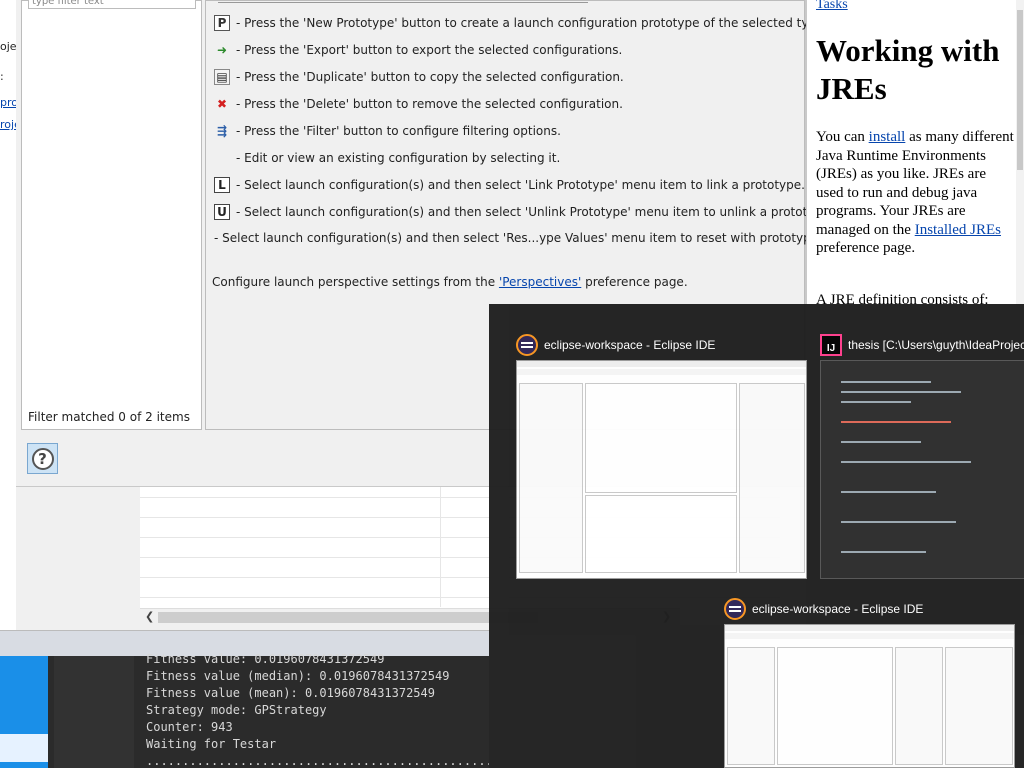  Describe the element at coordinates (222, 185) in the screenshot. I see `link-prototype-icon: L` at that location.